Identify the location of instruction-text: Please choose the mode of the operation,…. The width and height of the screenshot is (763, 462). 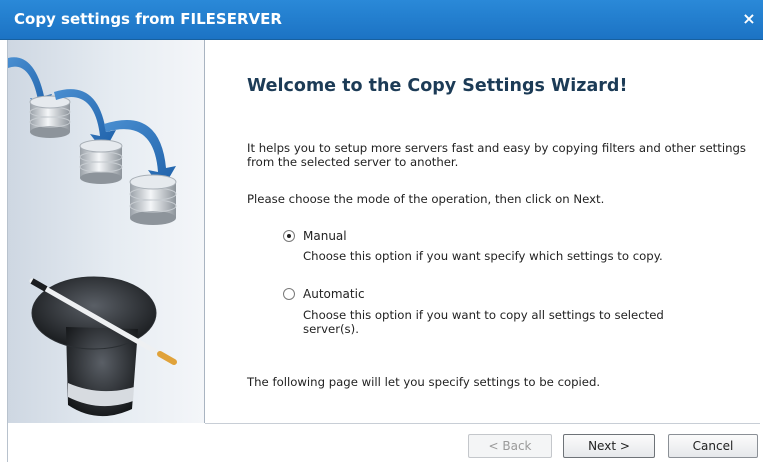
(426, 199).